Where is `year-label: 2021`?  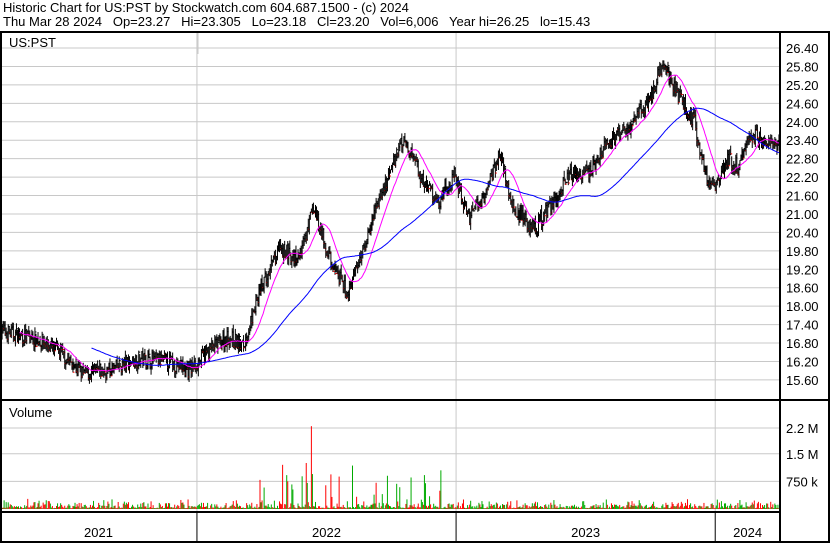 year-label: 2021 is located at coordinates (98, 532).